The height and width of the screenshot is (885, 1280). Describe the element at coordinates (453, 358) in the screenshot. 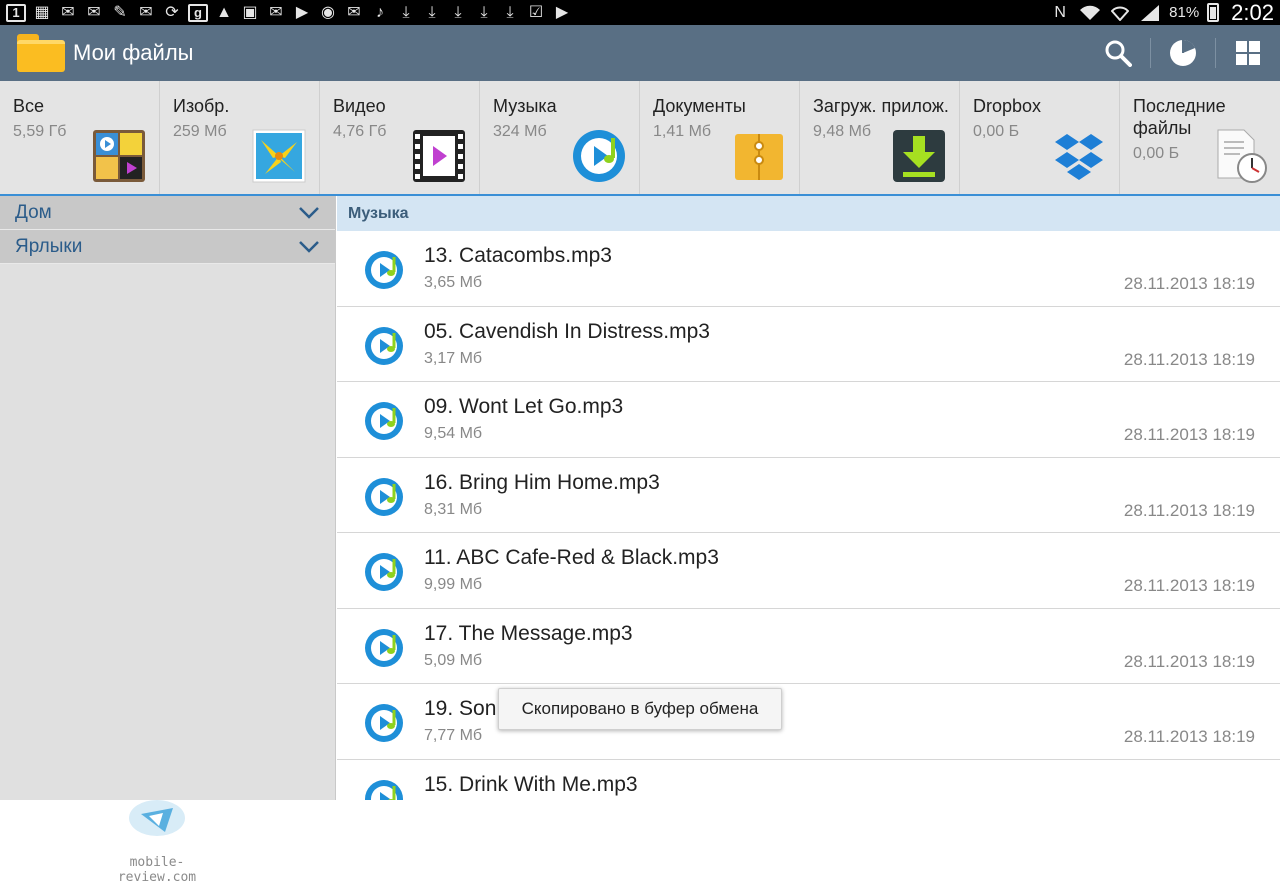

I see `file-size: 3,17 Мб` at that location.